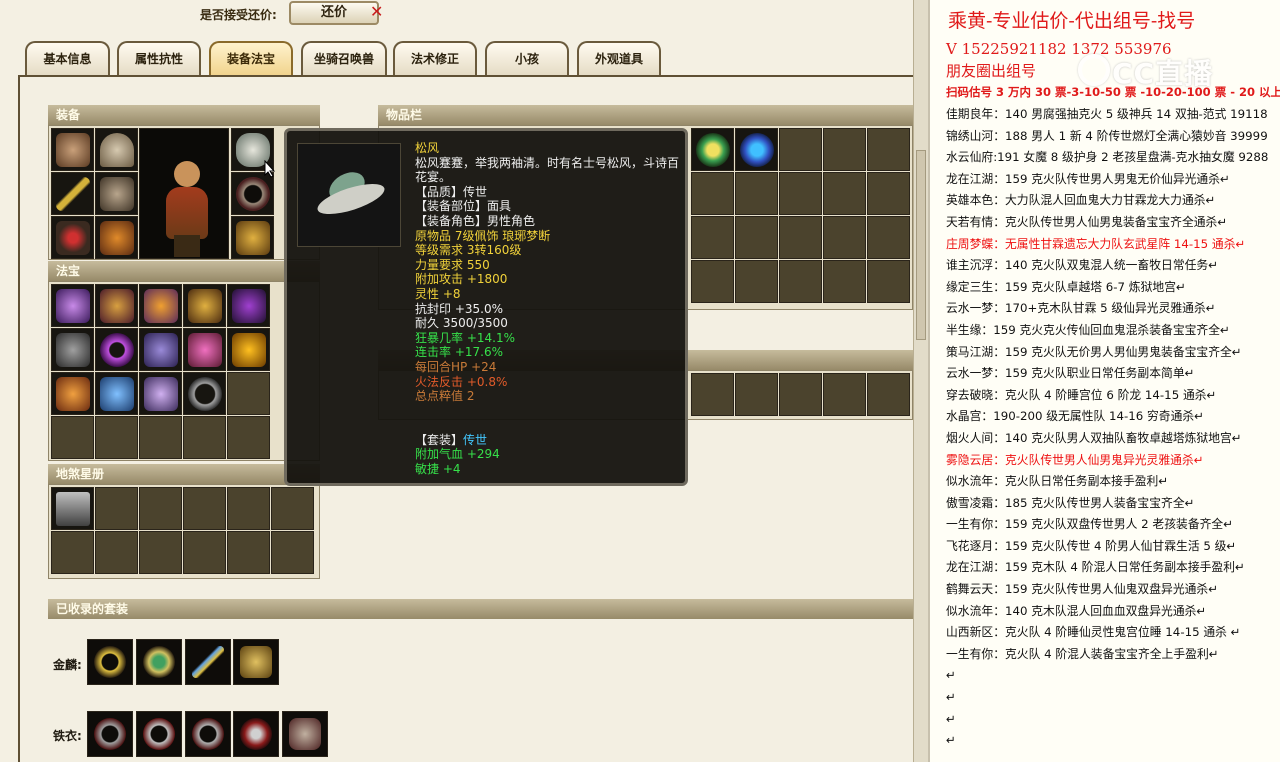 The width and height of the screenshot is (1280, 762). Describe the element at coordinates (480, 609) in the screenshot. I see `collected-suits-title: 已收录的套装` at that location.